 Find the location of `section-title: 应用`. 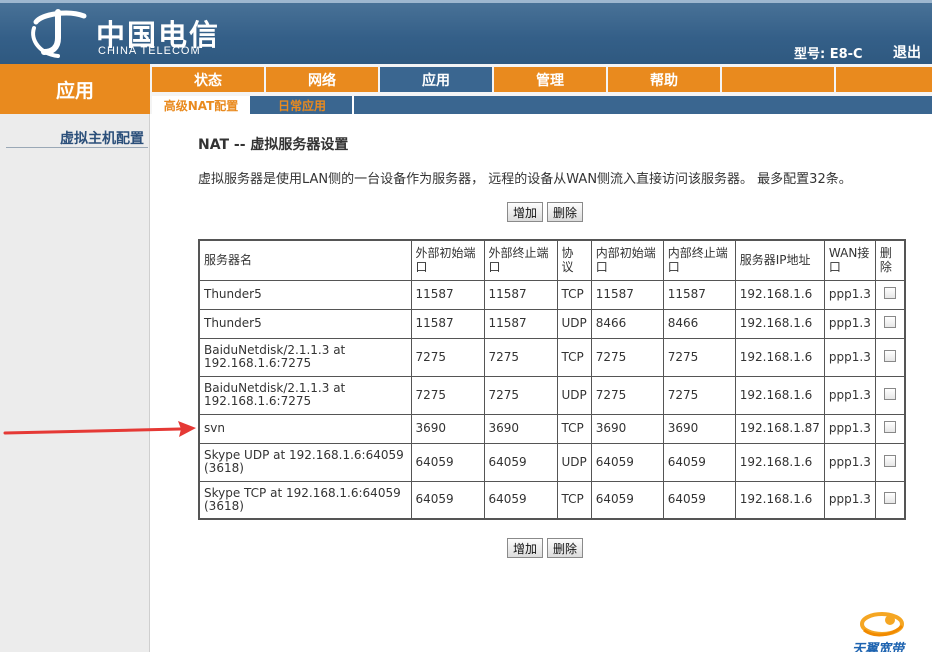

section-title: 应用 is located at coordinates (75, 89).